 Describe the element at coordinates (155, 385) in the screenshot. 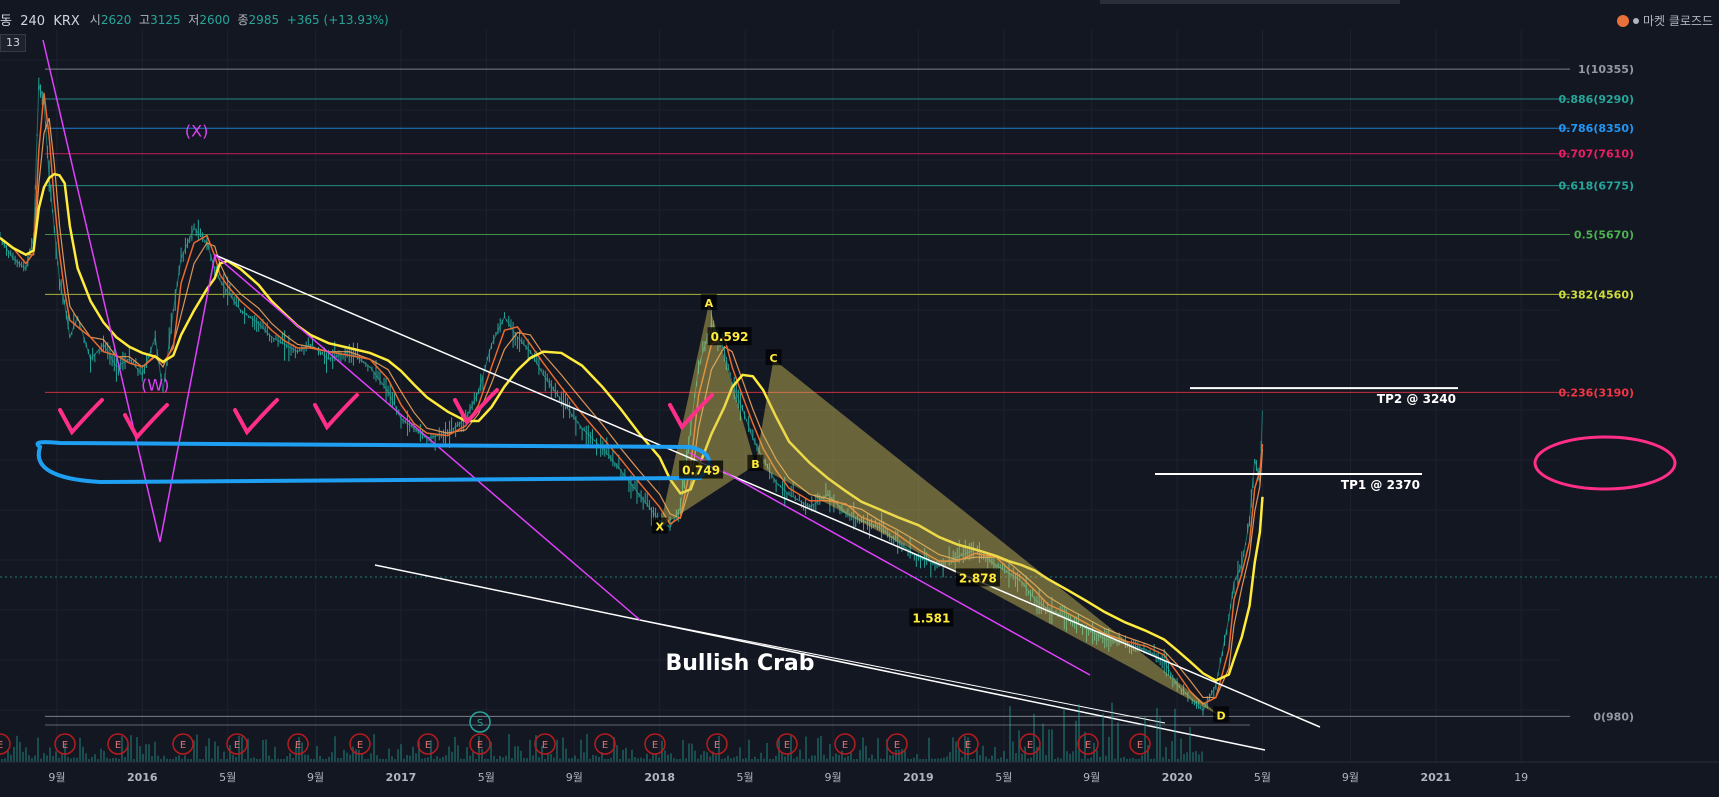

I see `wave-label: (W)` at that location.